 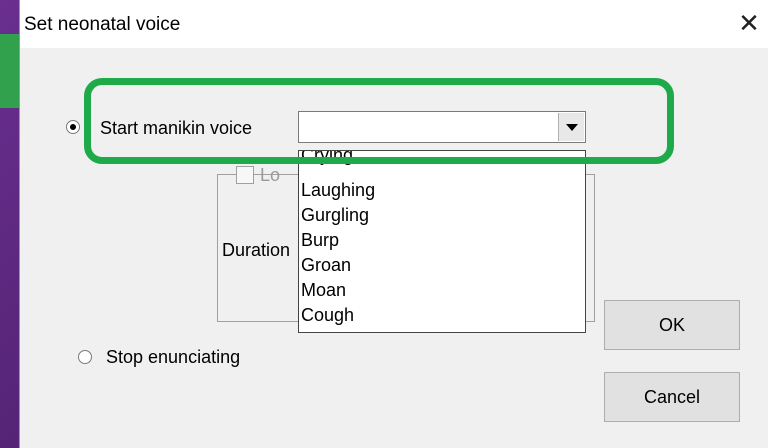 I want to click on dropdown-item-groan: Groan, so click(x=326, y=265).